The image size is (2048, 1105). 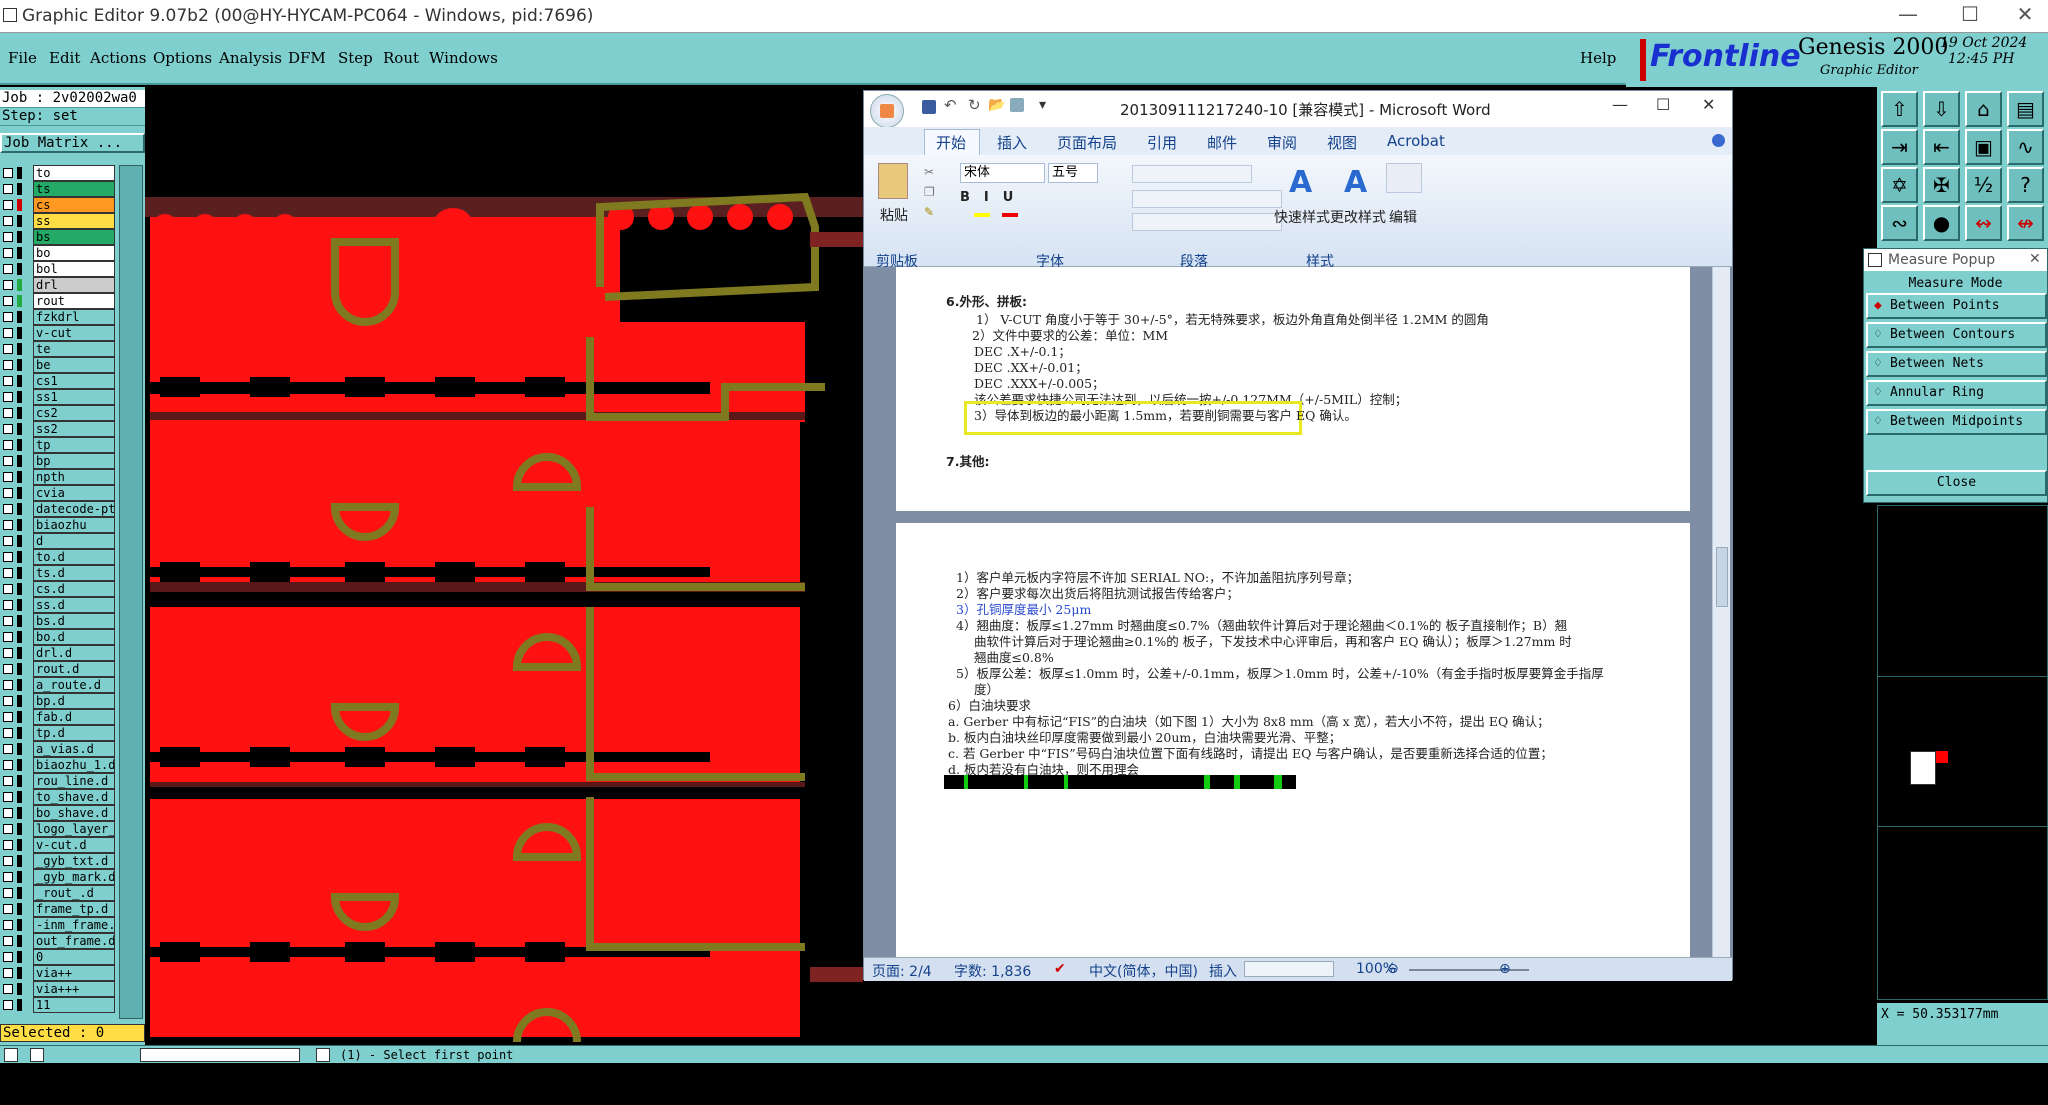 I want to click on layer-row: cs, so click(x=58, y=205).